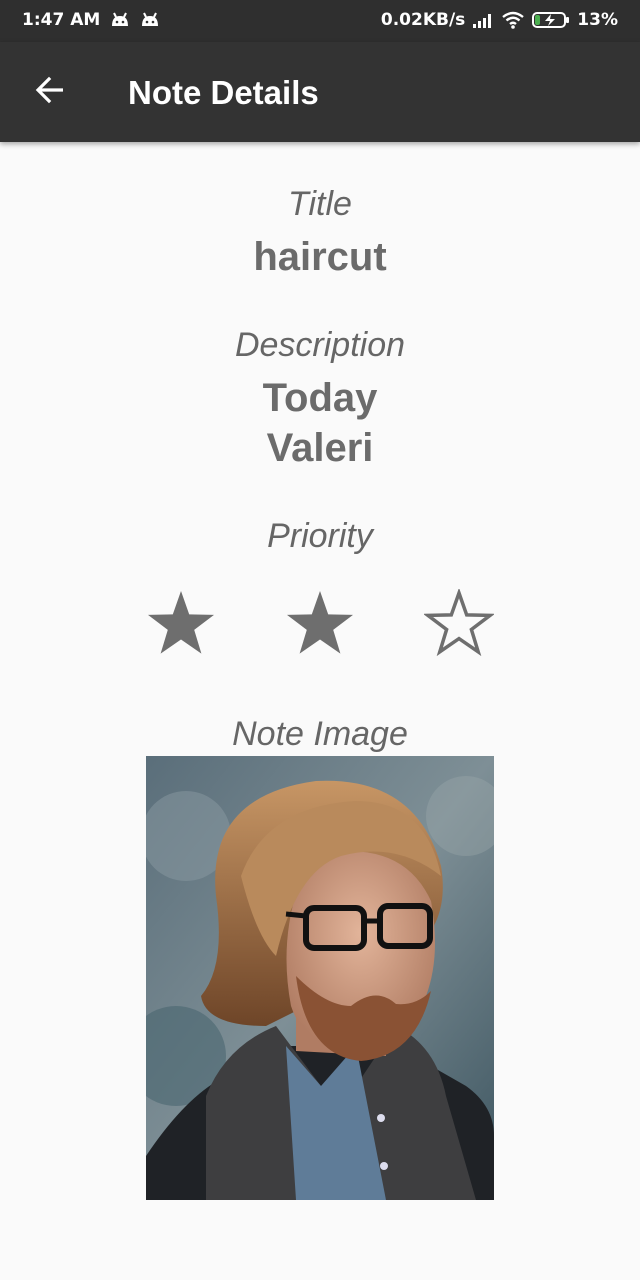  Describe the element at coordinates (320, 734) in the screenshot. I see `note-image-label: Note Image` at that location.